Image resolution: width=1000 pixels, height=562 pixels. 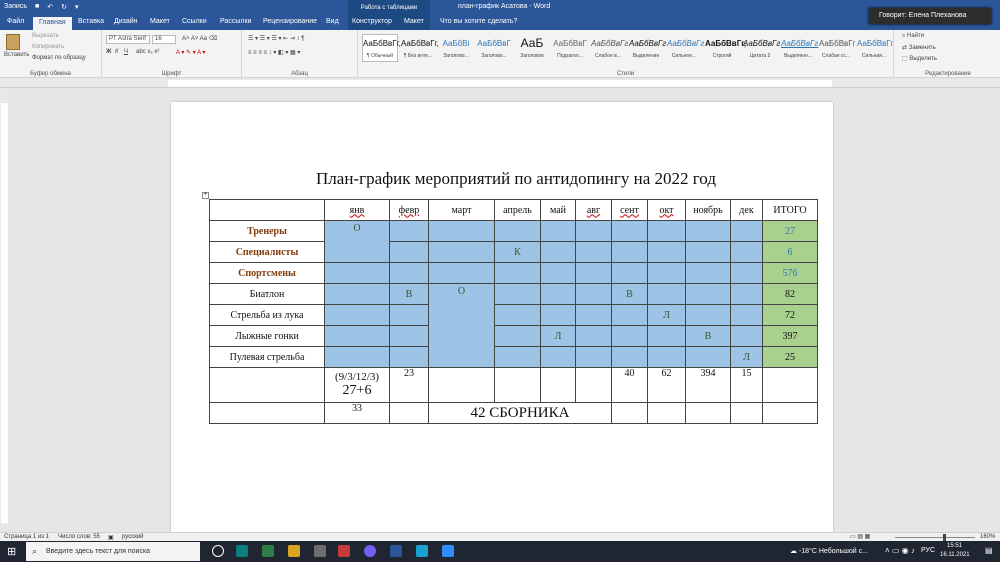 What do you see at coordinates (746, 385) in the screenshot?
I see `sum-dec: 15` at bounding box center [746, 385].